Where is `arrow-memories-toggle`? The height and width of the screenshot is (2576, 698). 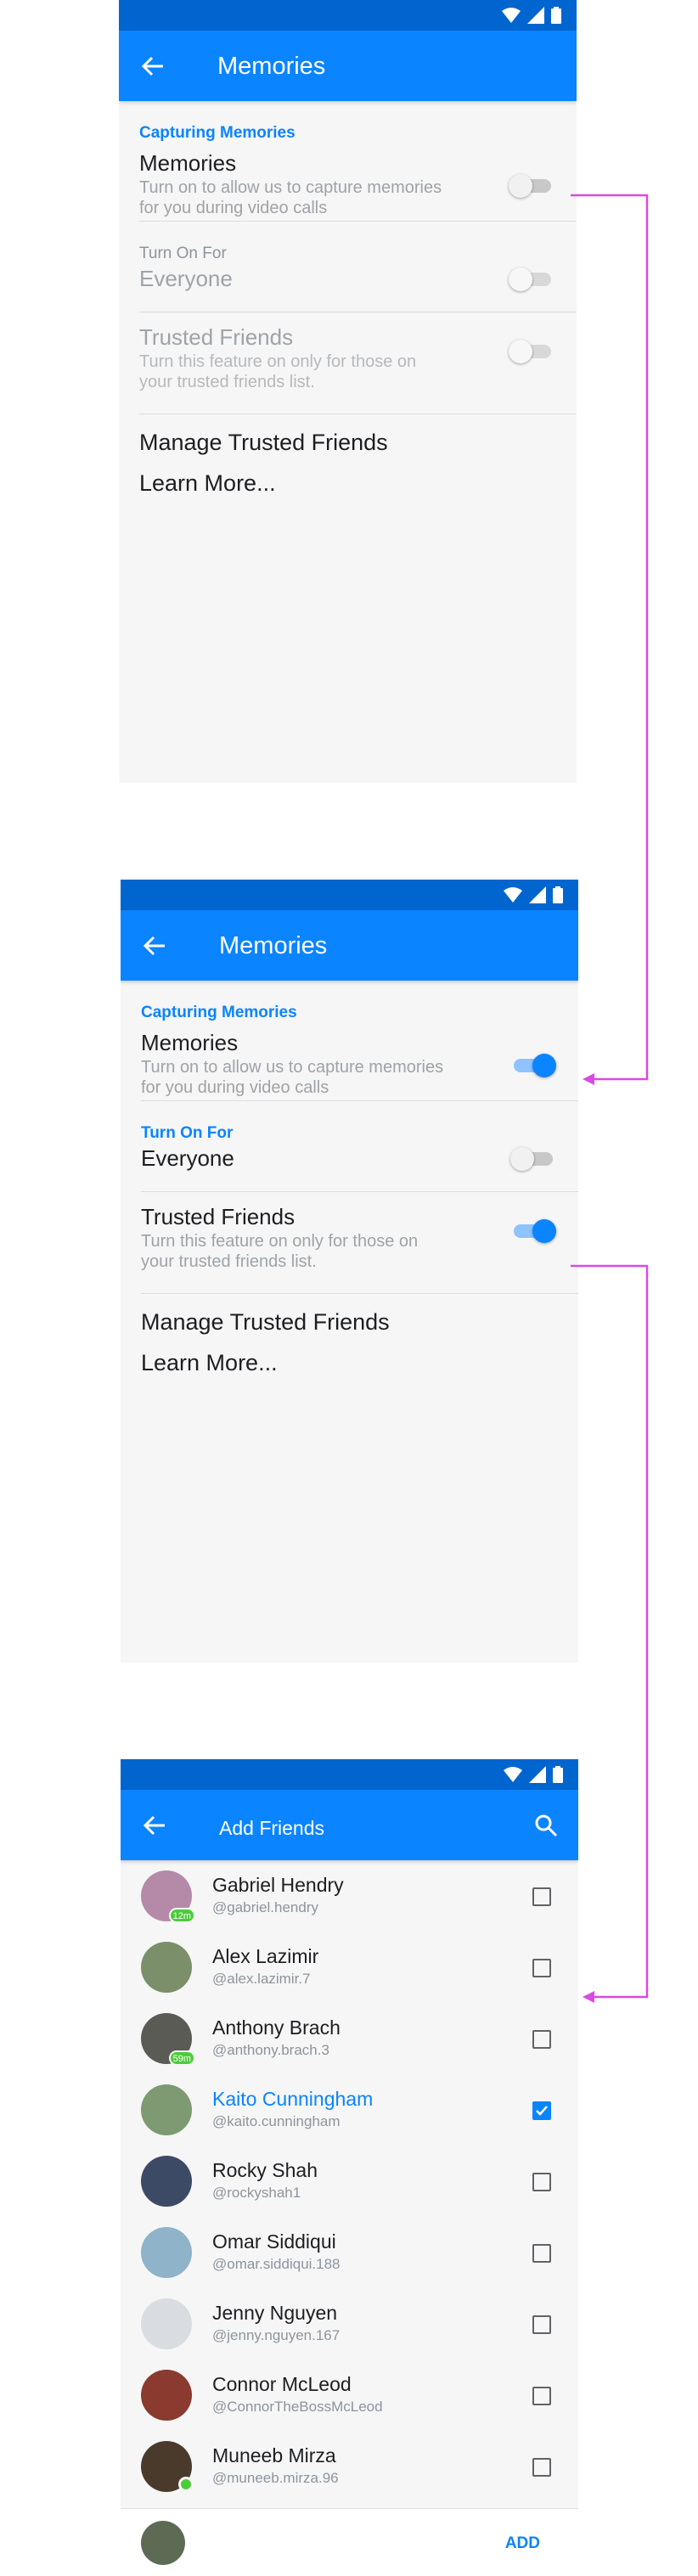
arrow-memories-toggle is located at coordinates (610, 637).